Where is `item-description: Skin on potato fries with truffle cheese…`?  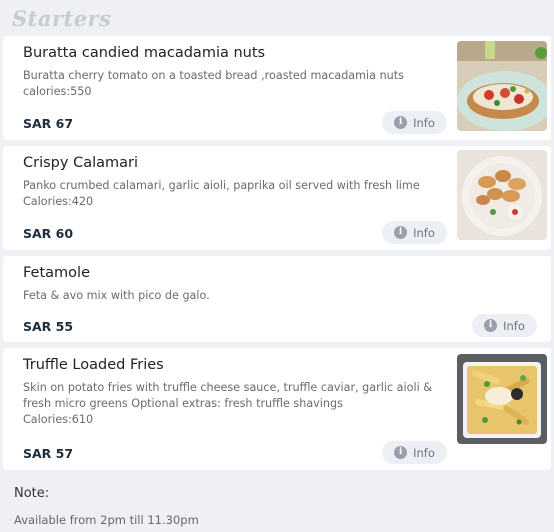
item-description: Skin on potato fries with truffle cheese… is located at coordinates (233, 404).